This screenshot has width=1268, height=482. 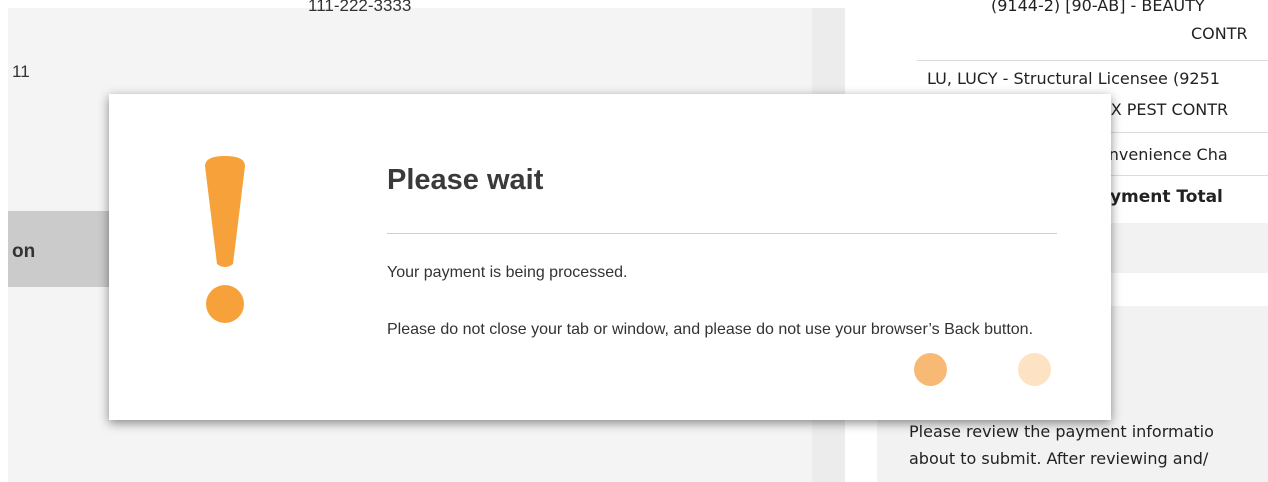 What do you see at coordinates (21, 71) in the screenshot?
I see `record-number: 11` at bounding box center [21, 71].